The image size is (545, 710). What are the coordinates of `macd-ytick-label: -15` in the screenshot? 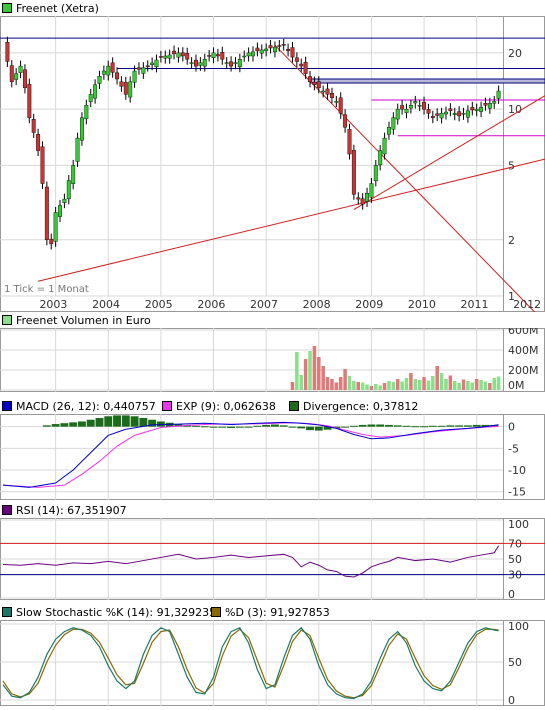 It's located at (517, 492).